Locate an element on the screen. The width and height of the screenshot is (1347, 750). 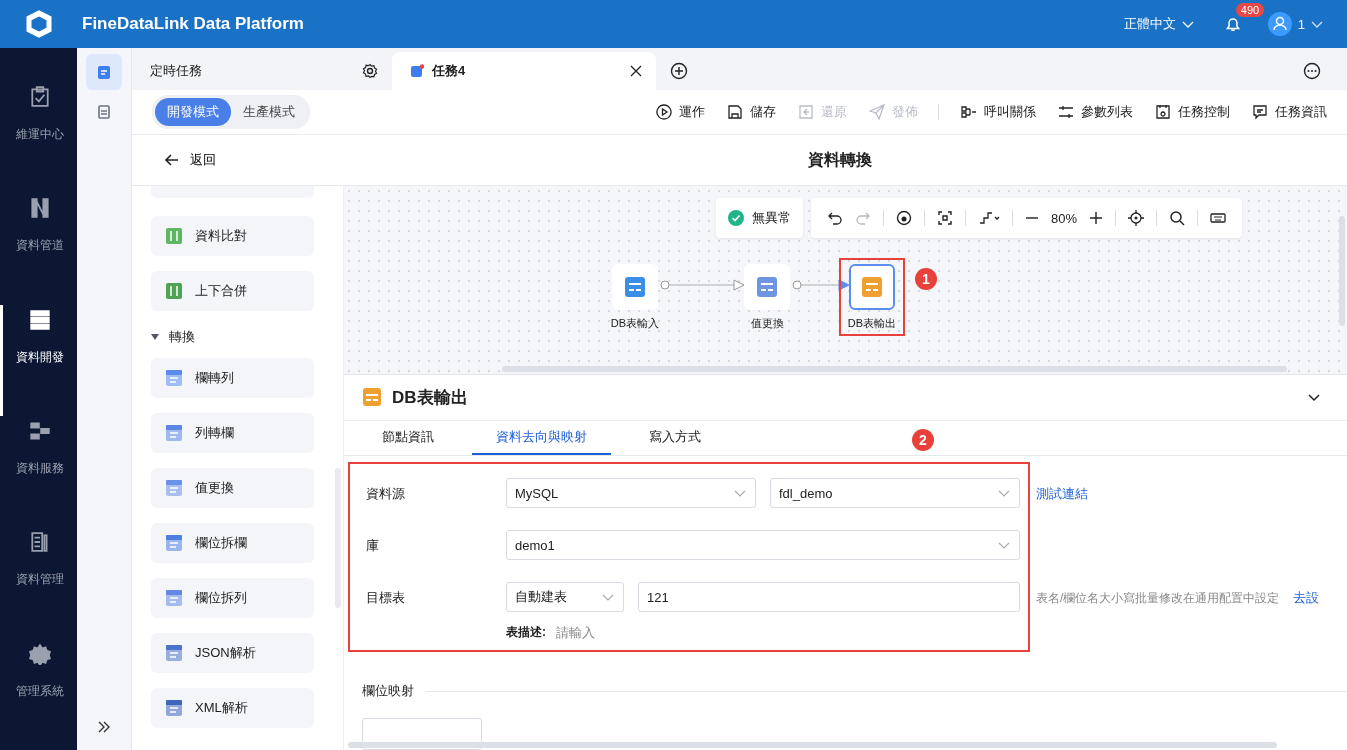
toolbar-button: 參數列表 is located at coordinates (1095, 112).